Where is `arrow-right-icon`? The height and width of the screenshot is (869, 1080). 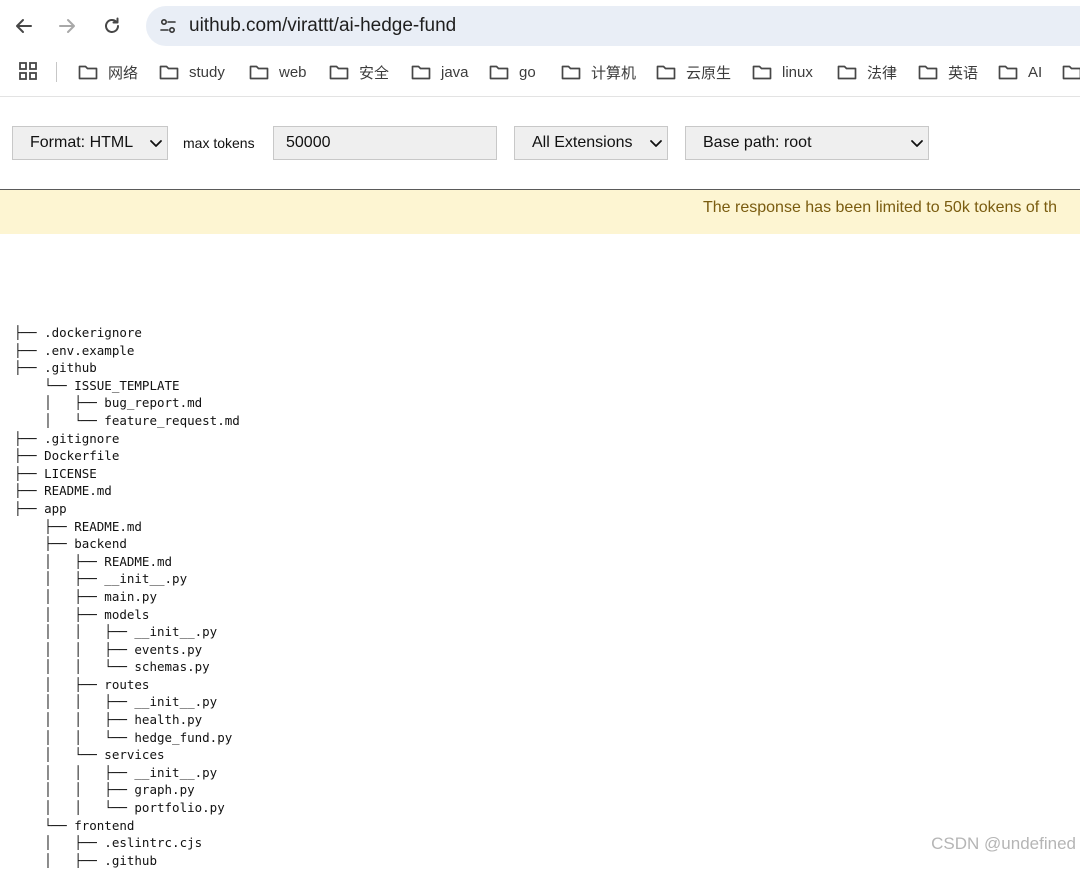 arrow-right-icon is located at coordinates (67, 26).